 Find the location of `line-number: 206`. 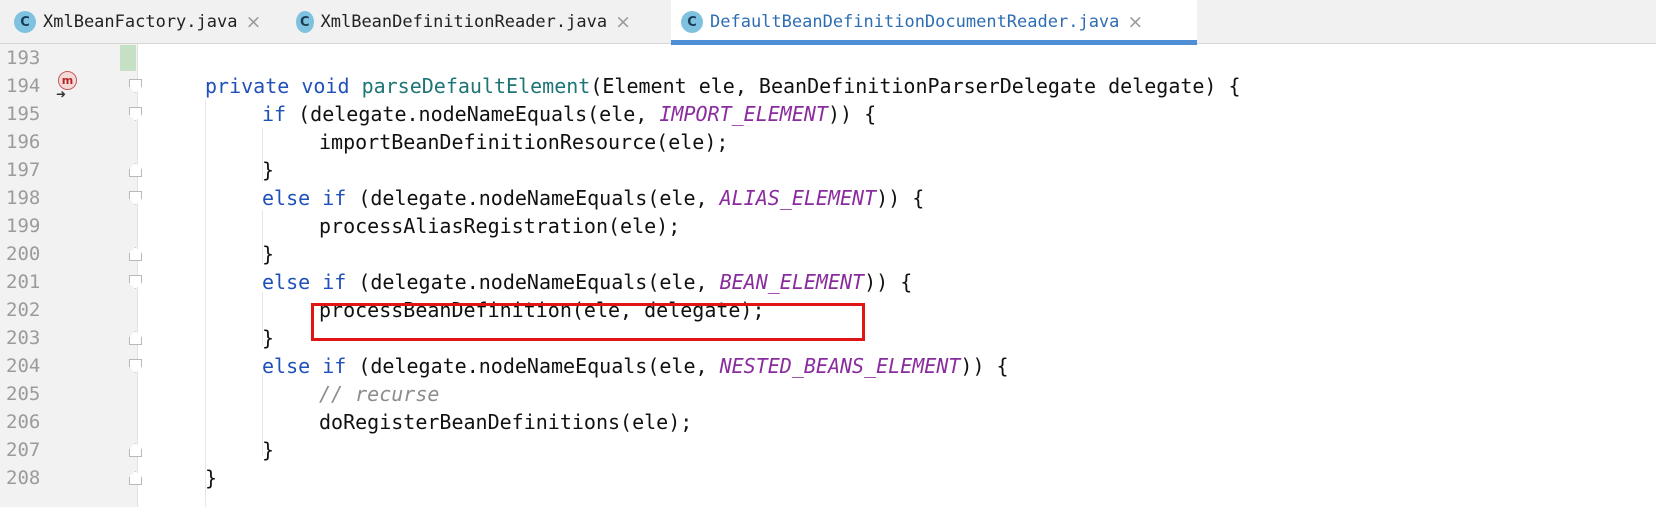

line-number: 206 is located at coordinates (23, 422).